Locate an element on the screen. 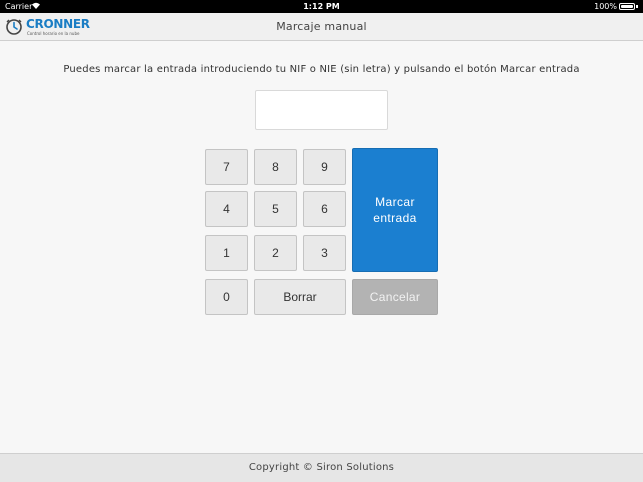 The height and width of the screenshot is (482, 643). copyright-text: Copyright © Siron Solutions is located at coordinates (321, 467).